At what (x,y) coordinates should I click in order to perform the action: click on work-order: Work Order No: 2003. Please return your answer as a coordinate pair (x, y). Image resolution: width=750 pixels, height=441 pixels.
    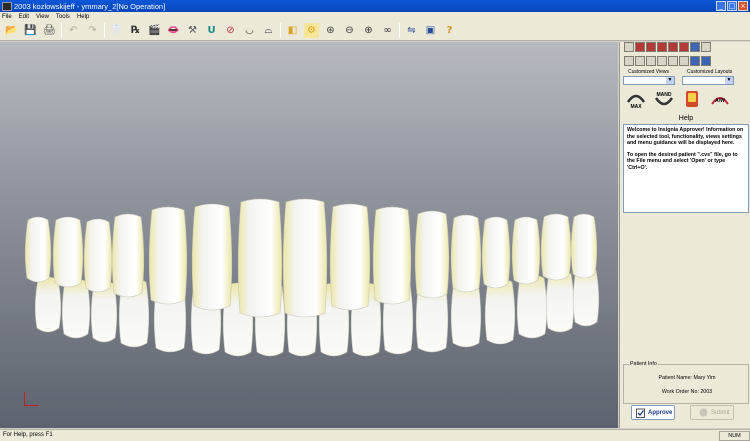
    Looking at the image, I should click on (687, 392).